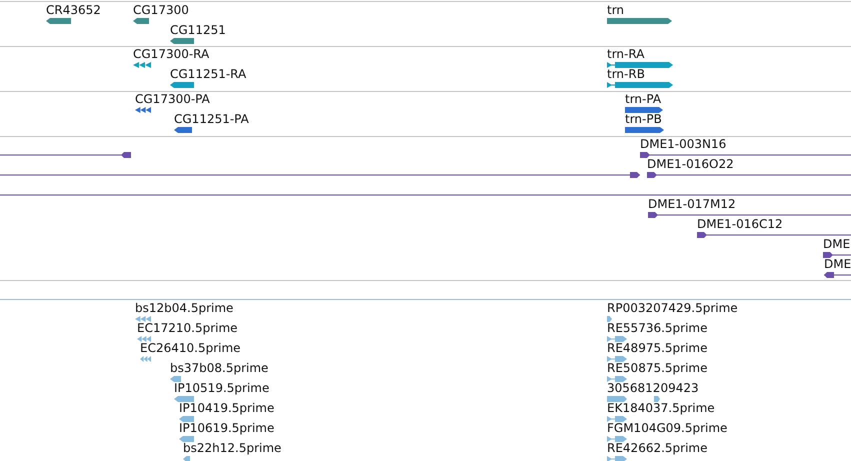 Image resolution: width=851 pixels, height=461 pixels. What do you see at coordinates (643, 119) in the screenshot?
I see `feature-label: trn-PB` at bounding box center [643, 119].